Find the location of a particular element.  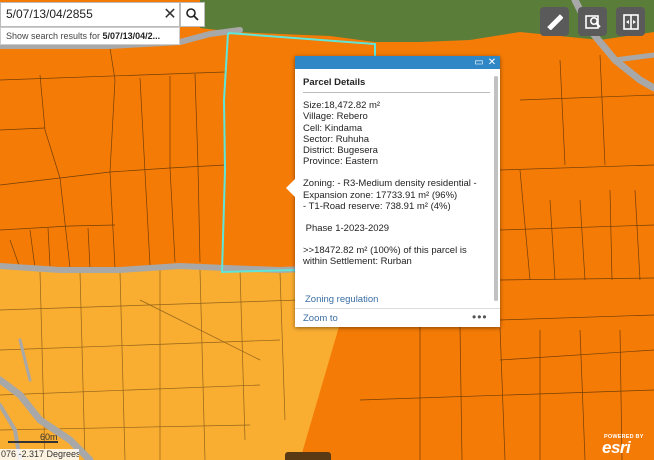

search-input is located at coordinates (81, 14).